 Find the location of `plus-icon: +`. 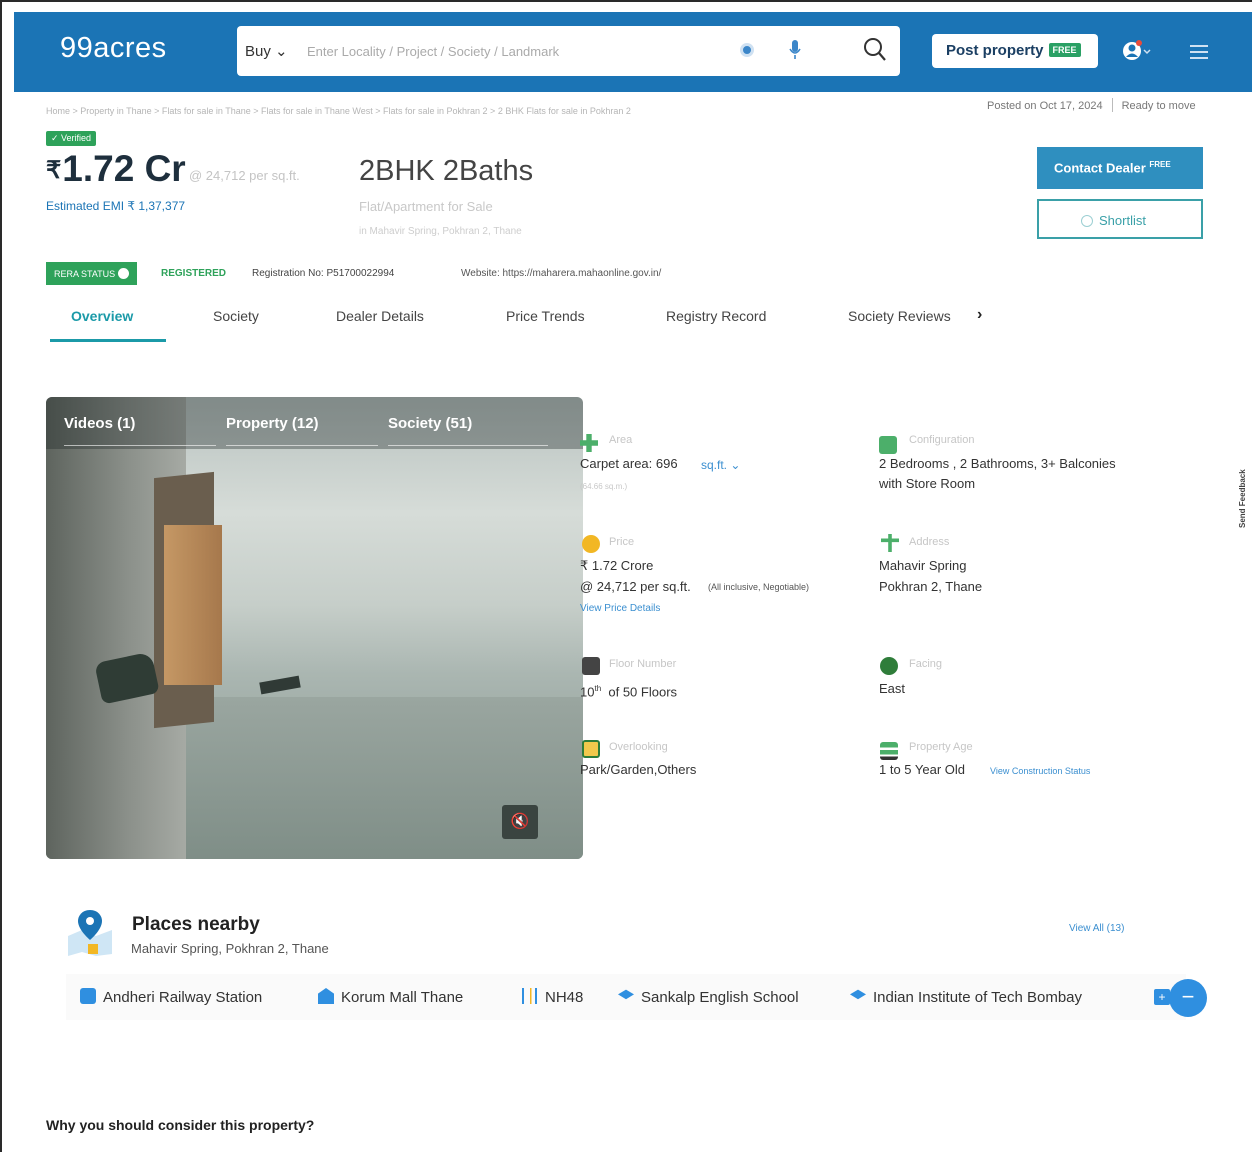

plus-icon: + is located at coordinates (1162, 997).